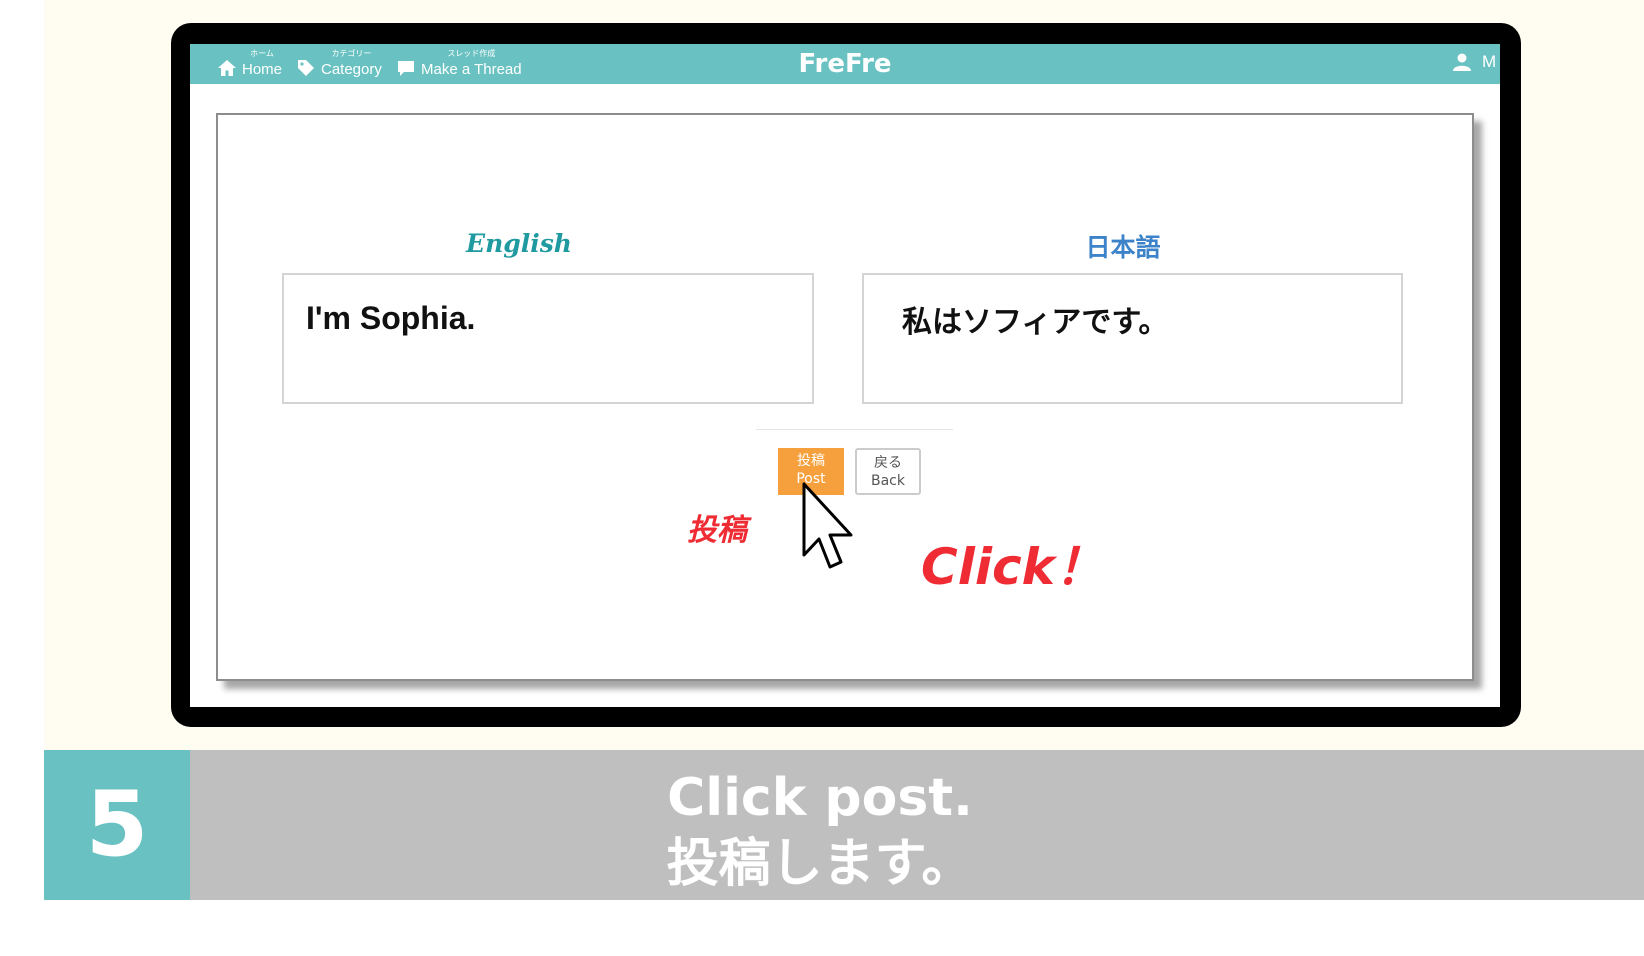 This screenshot has height=956, width=1644. I want to click on english-heading: English, so click(519, 243).